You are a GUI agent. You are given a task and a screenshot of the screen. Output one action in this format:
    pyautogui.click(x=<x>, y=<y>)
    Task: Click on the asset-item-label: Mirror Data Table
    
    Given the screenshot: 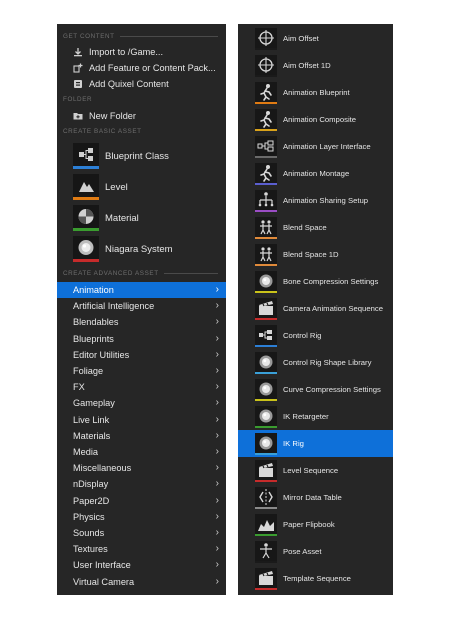 What is the action you would take?
    pyautogui.click(x=312, y=497)
    